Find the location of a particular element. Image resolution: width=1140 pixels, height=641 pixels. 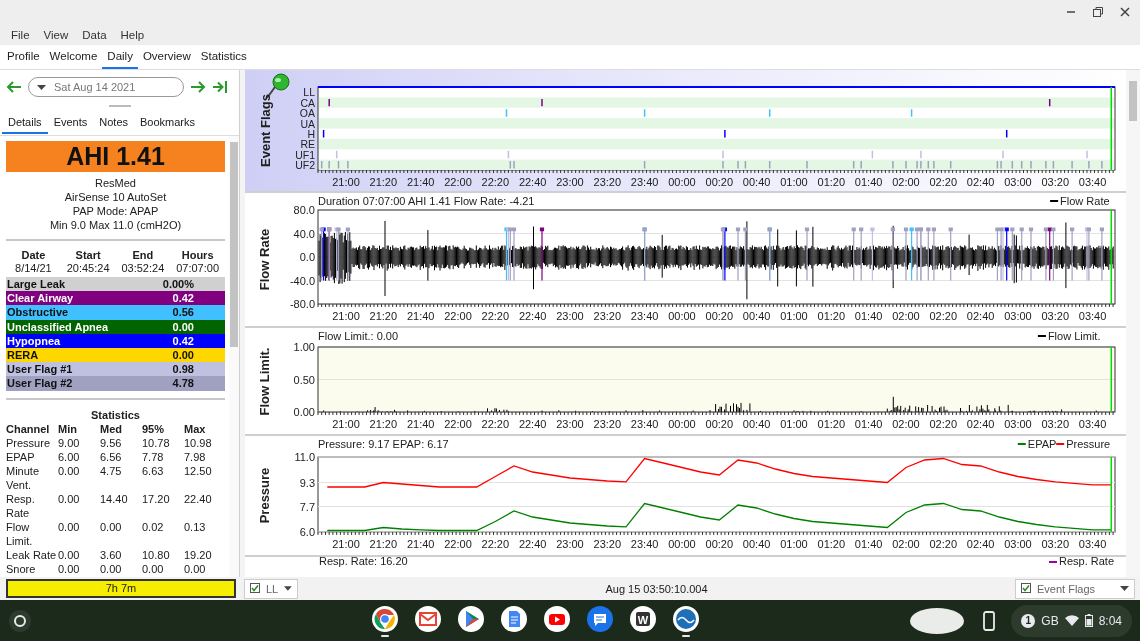

launcher-icon is located at coordinates (20, 620).